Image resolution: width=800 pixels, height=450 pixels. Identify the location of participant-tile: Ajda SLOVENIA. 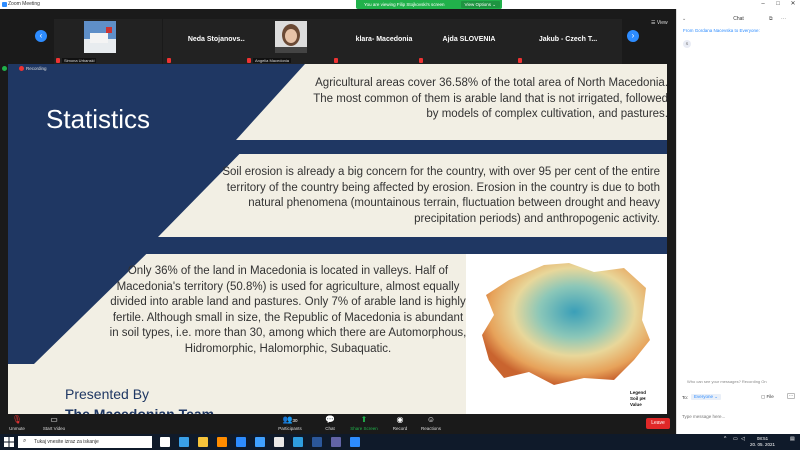
(469, 41).